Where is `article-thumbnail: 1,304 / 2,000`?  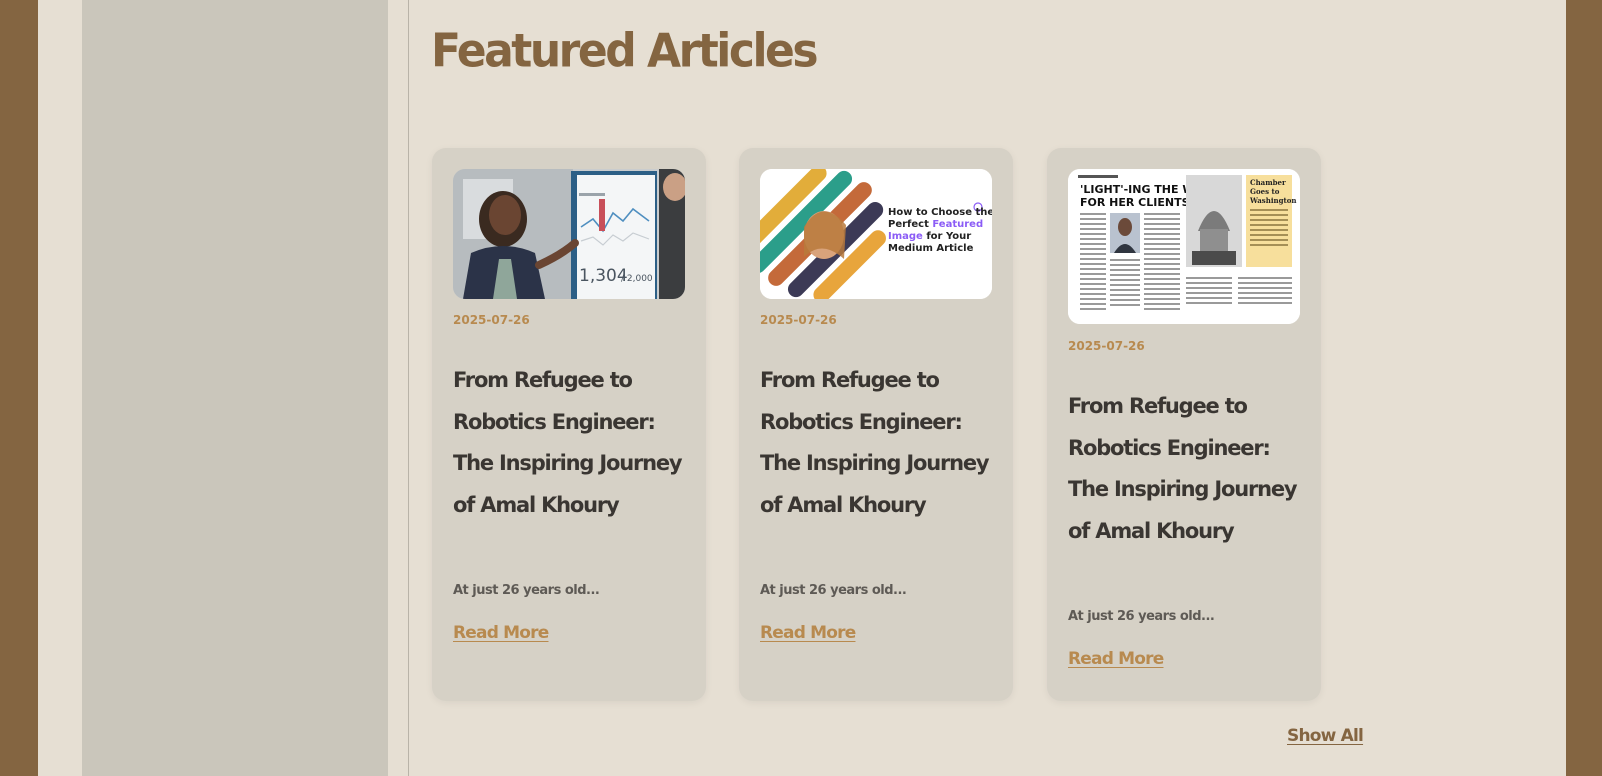
article-thumbnail: 1,304 / 2,000 is located at coordinates (569, 234).